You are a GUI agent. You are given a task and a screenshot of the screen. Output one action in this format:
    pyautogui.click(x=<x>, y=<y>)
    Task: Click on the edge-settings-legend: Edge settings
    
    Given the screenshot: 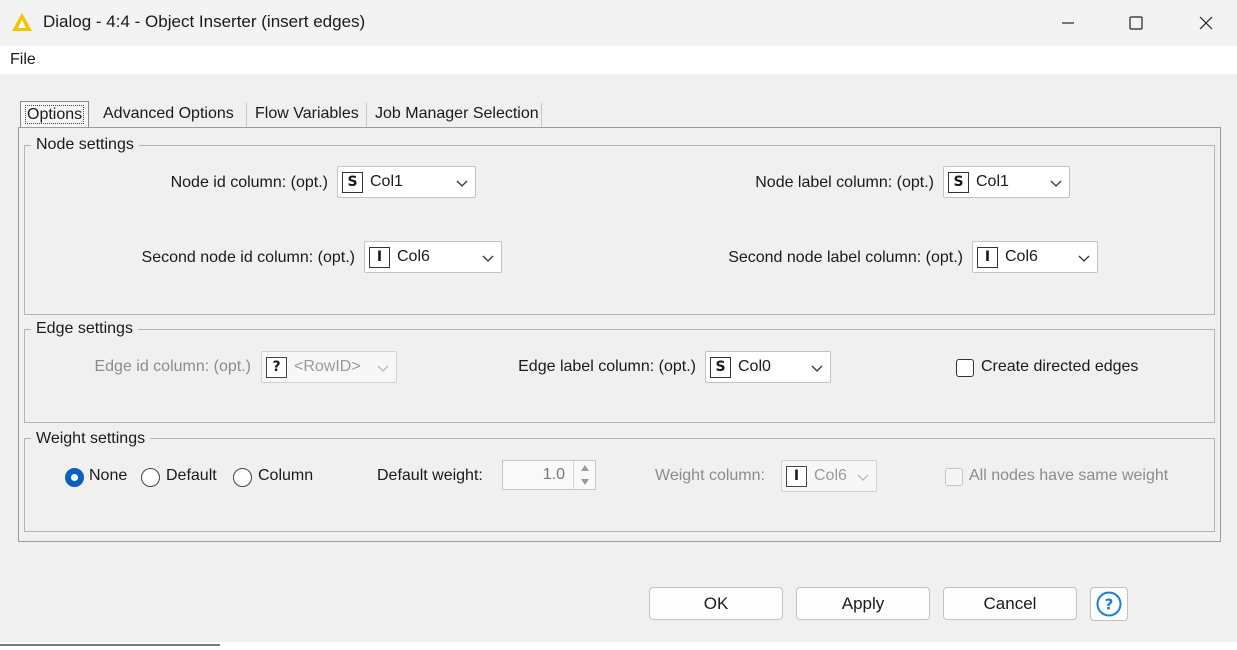 What is the action you would take?
    pyautogui.click(x=84, y=329)
    